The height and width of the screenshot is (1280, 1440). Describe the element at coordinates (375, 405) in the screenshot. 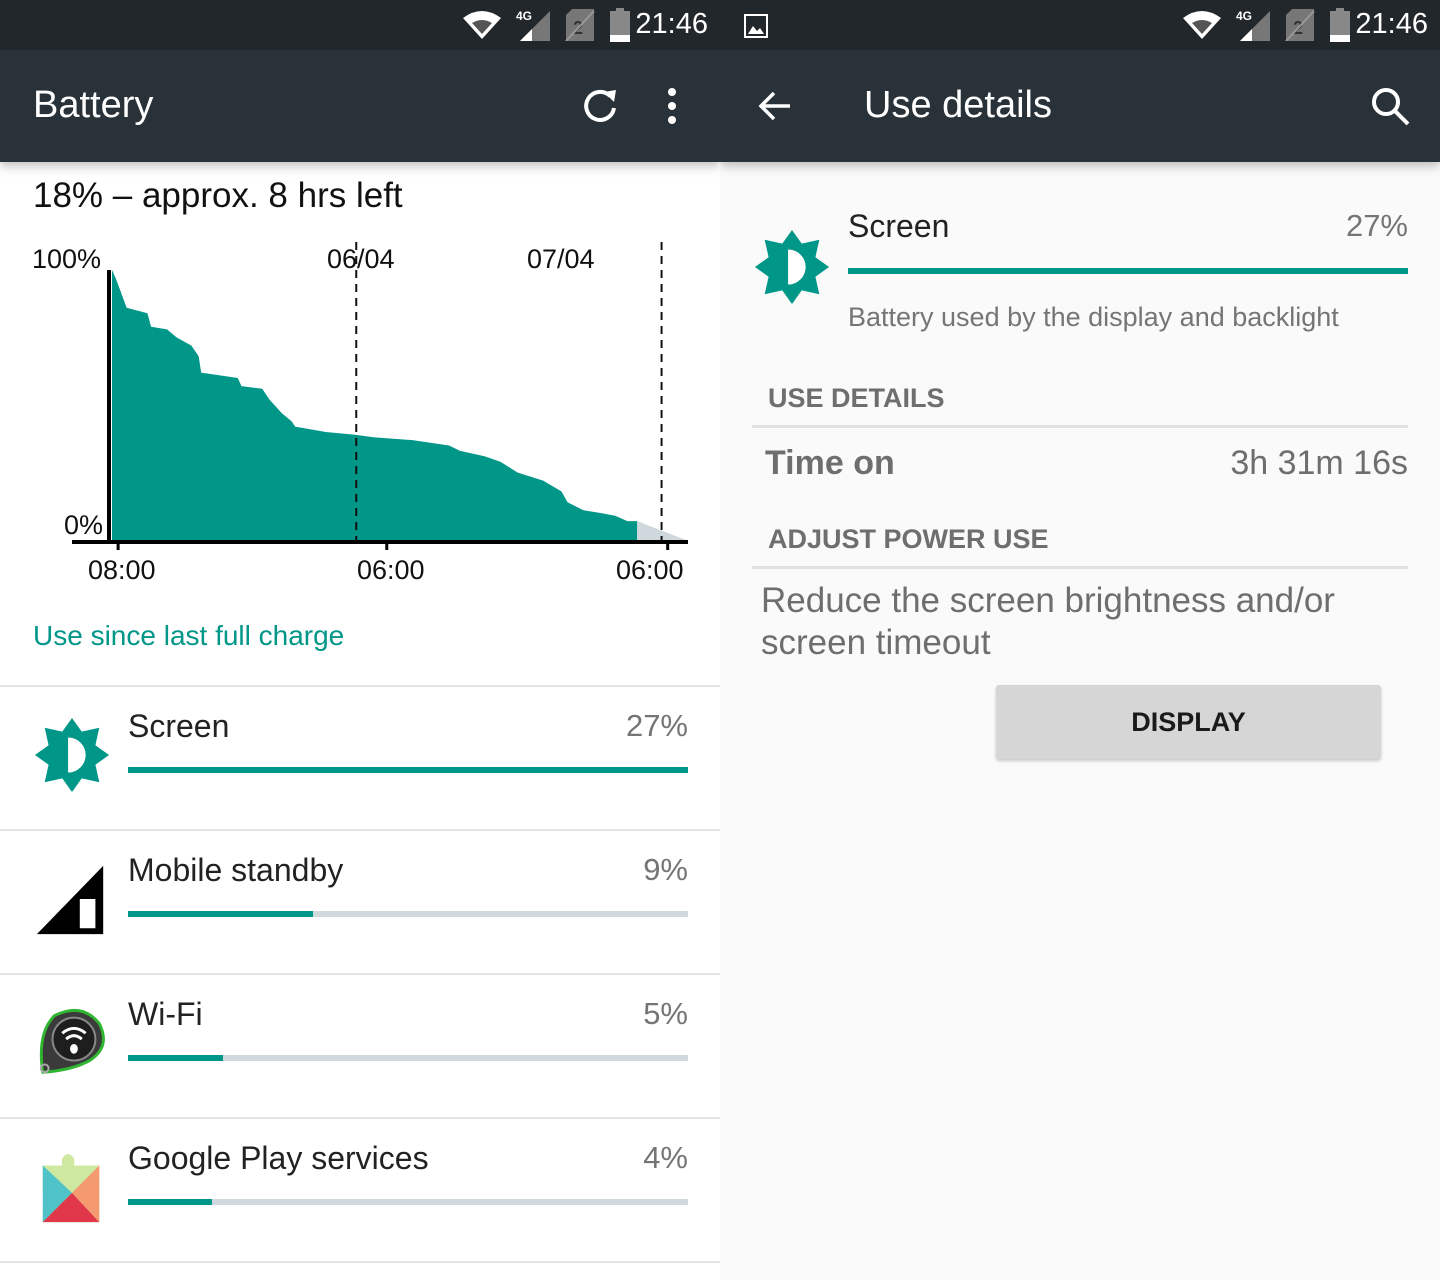

I see `battery-level-area` at that location.